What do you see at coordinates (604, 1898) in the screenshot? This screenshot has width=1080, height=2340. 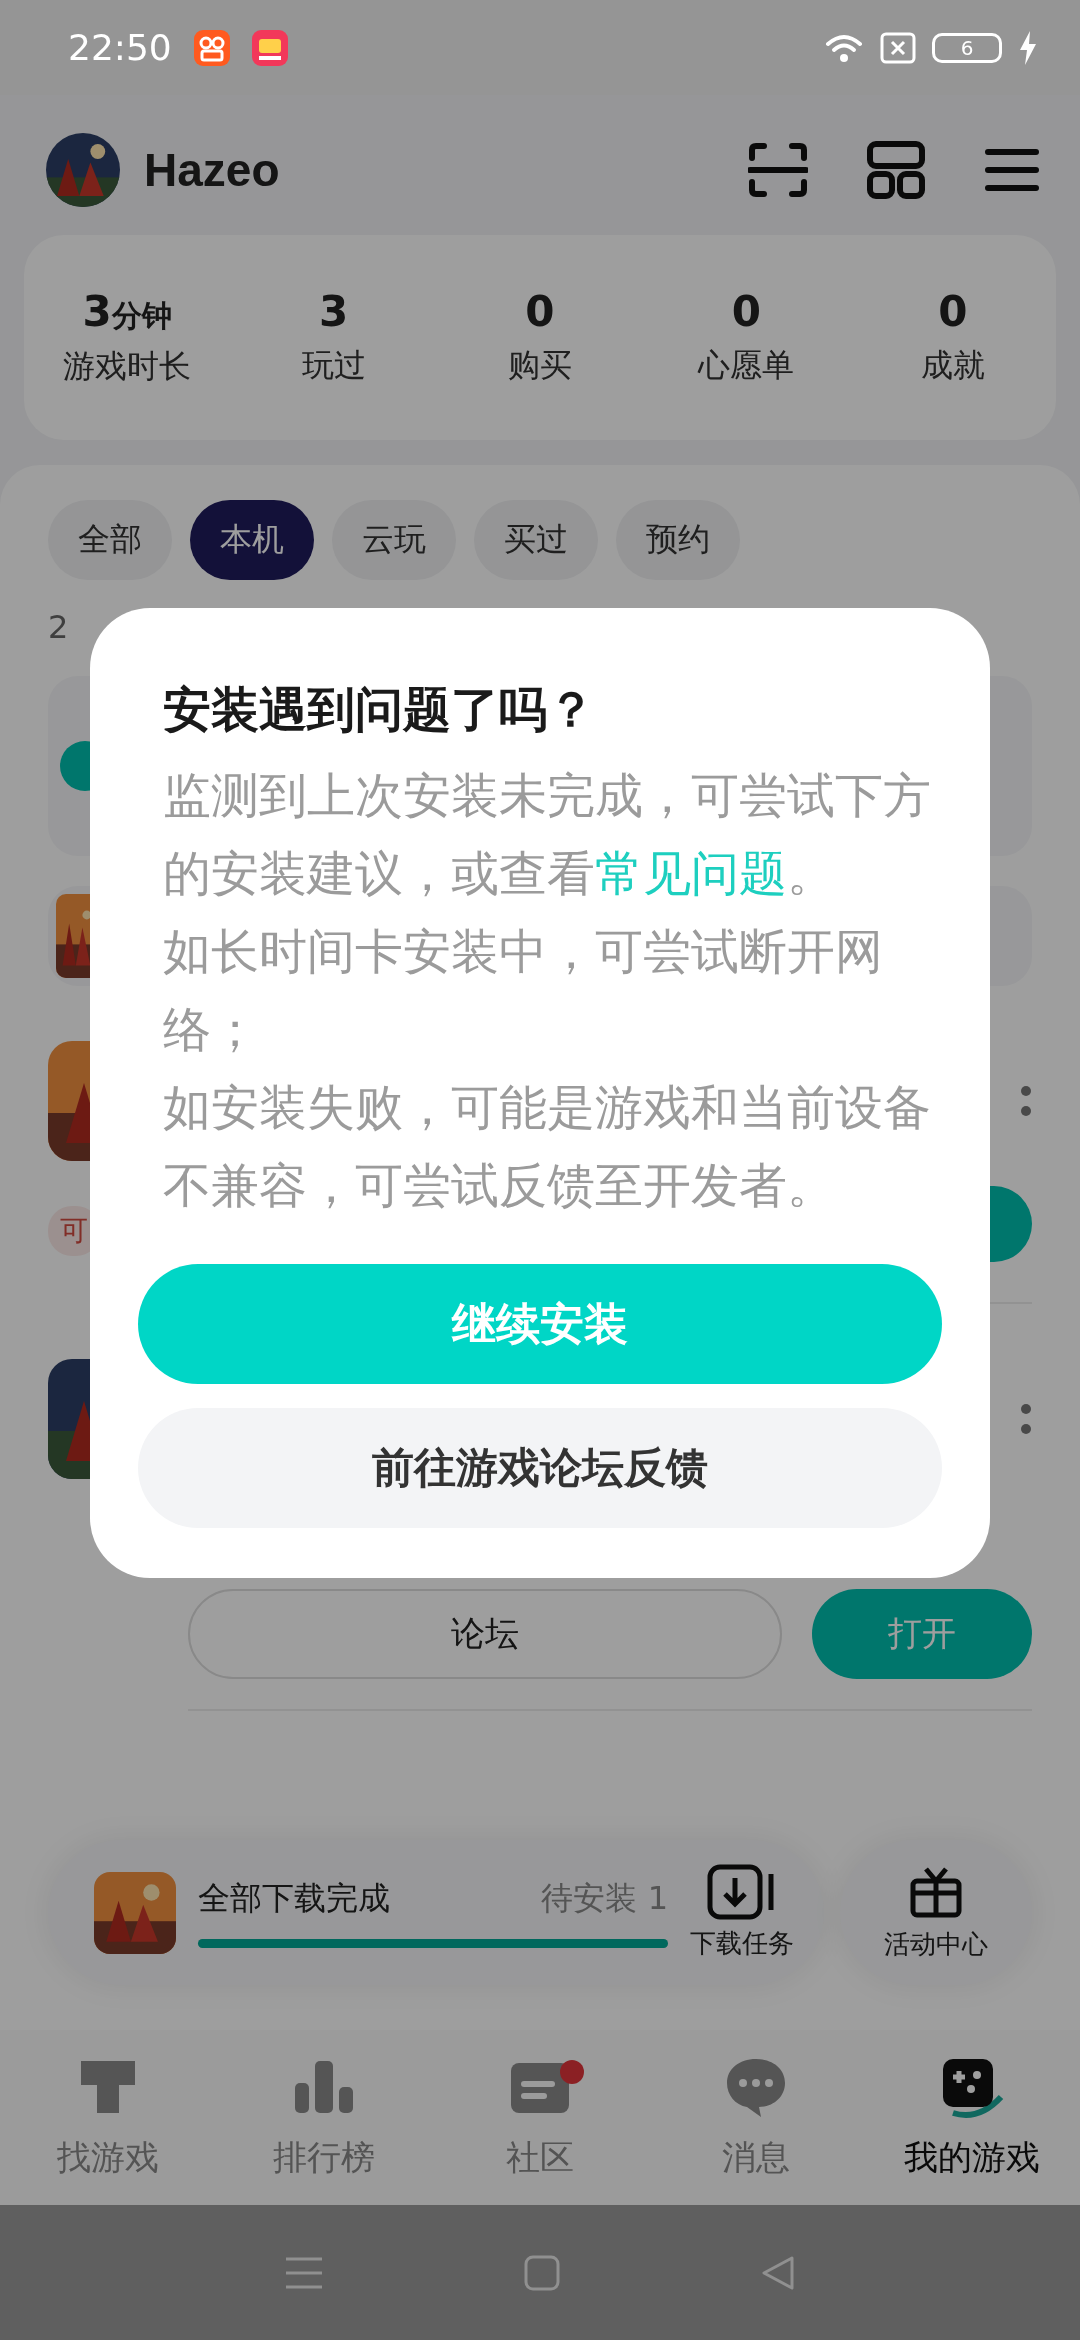 I see `pending-count: 待安装 1` at bounding box center [604, 1898].